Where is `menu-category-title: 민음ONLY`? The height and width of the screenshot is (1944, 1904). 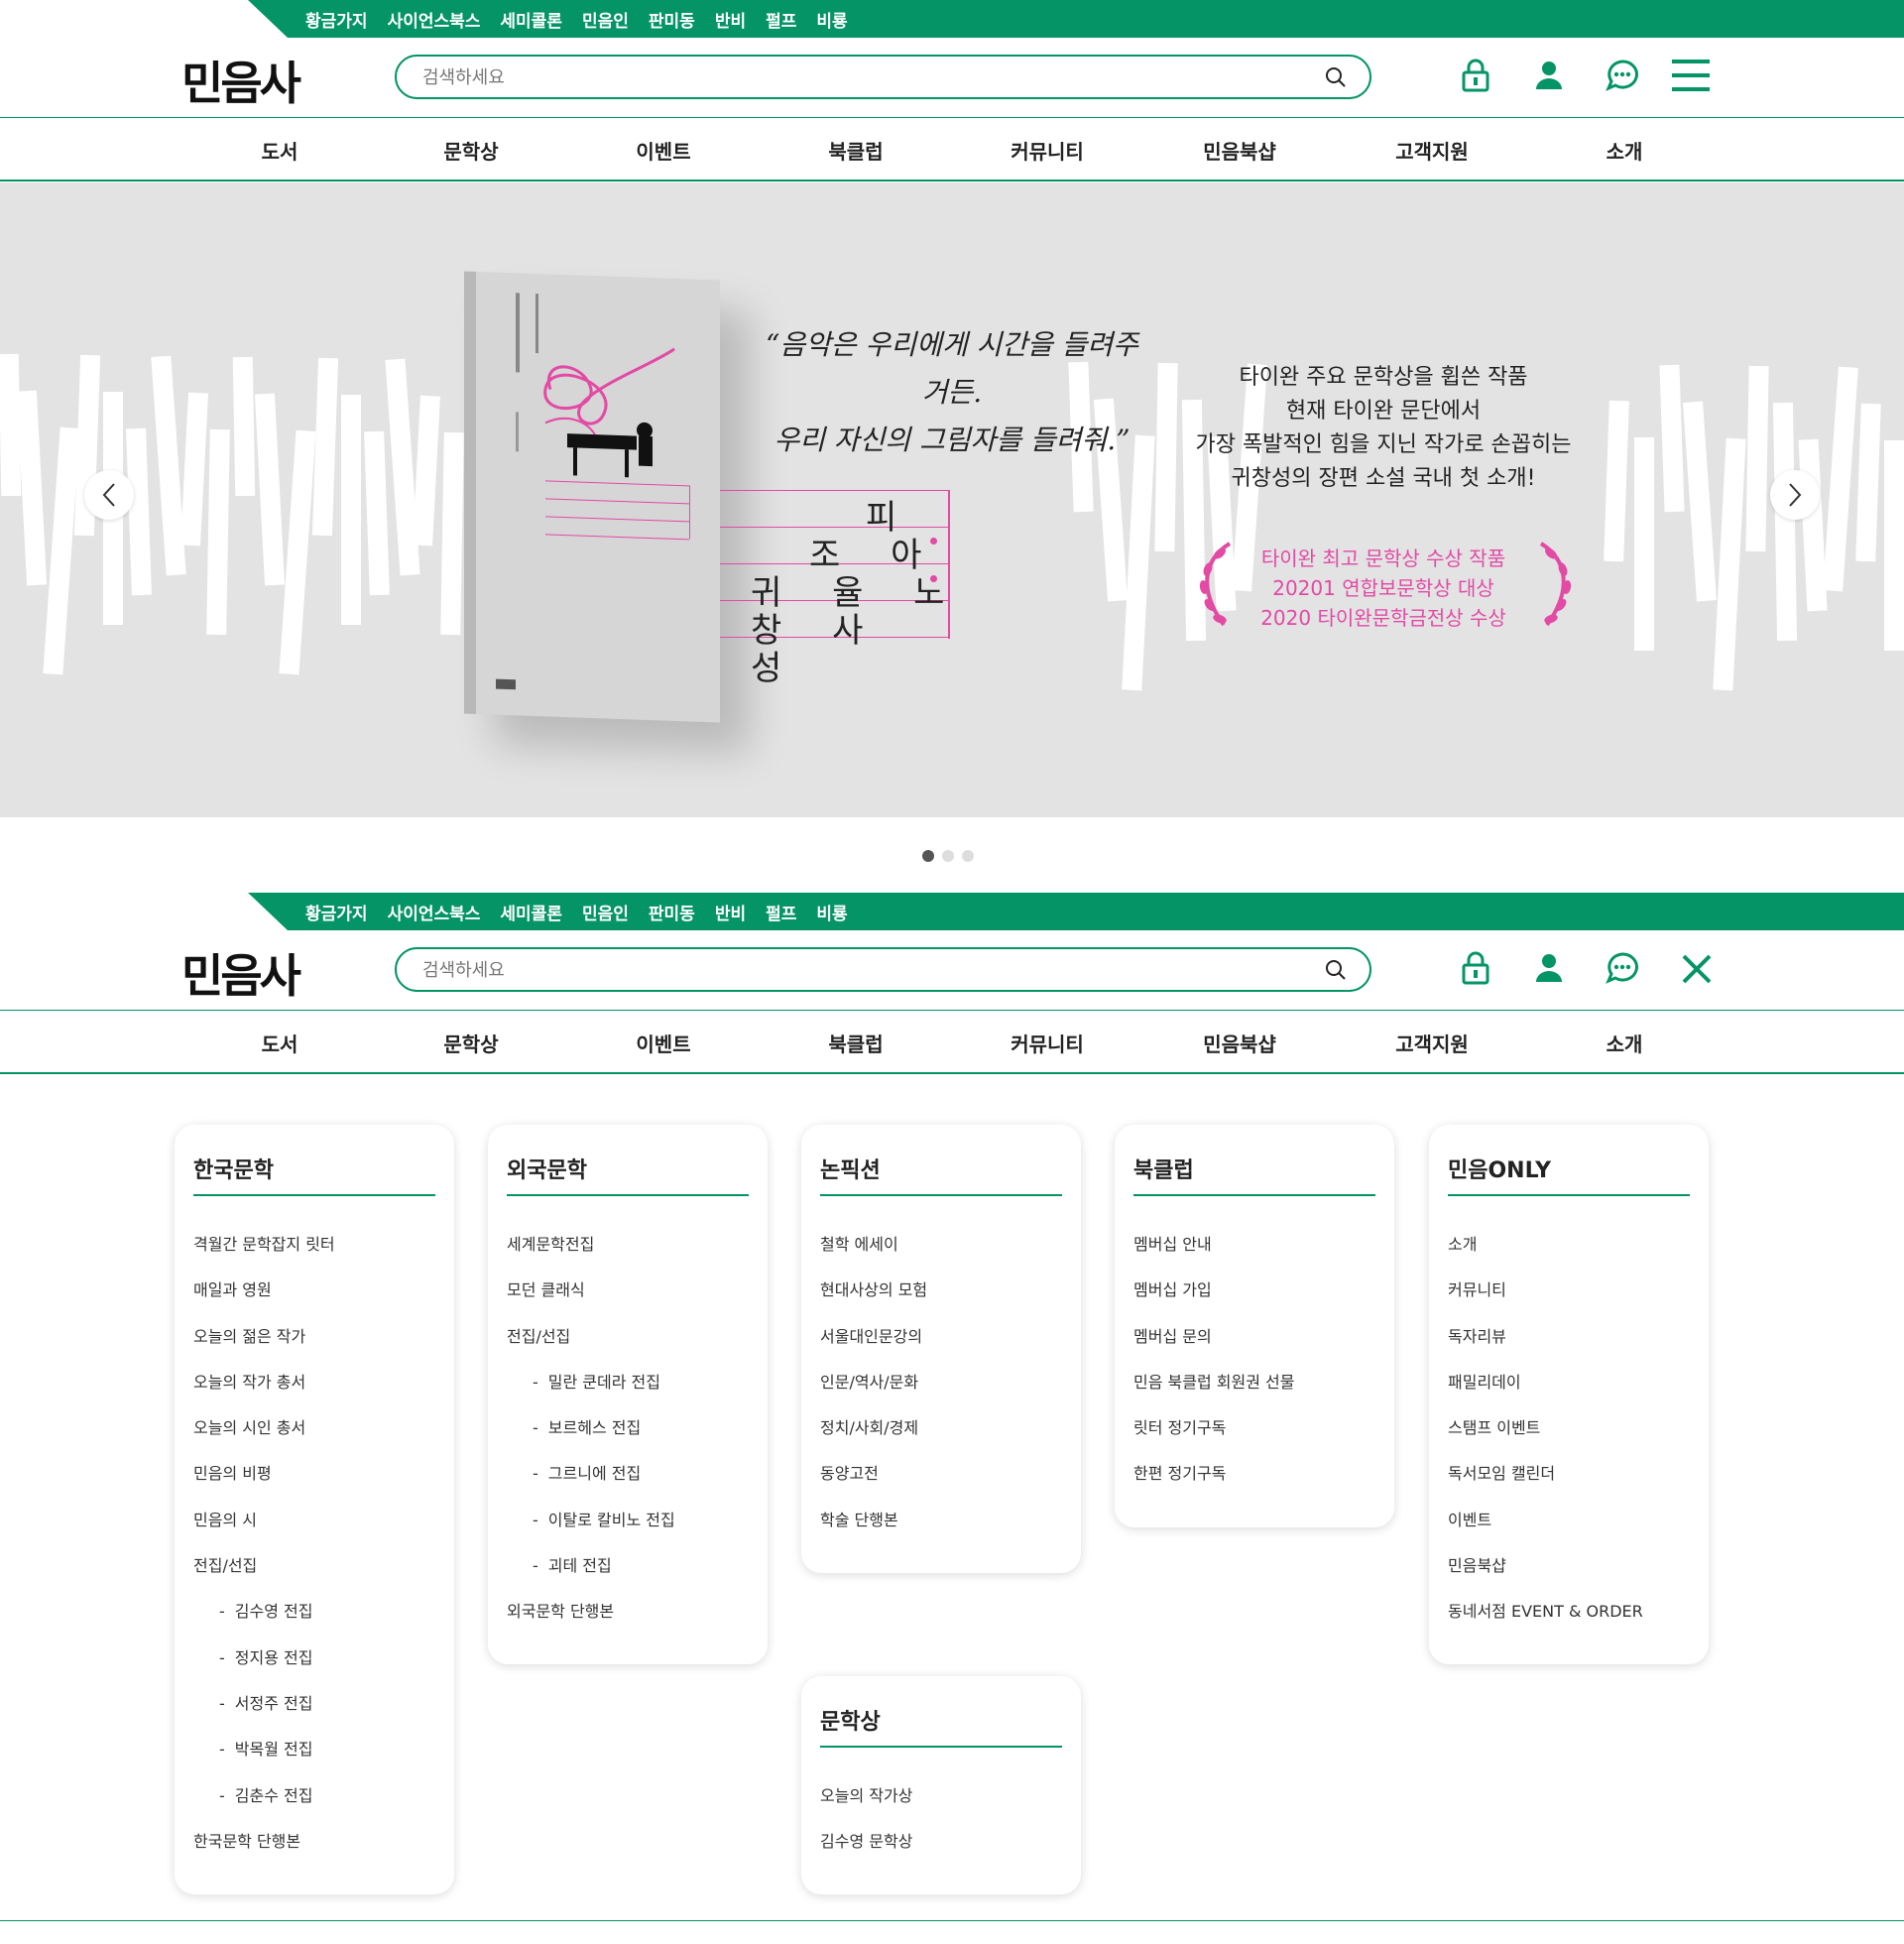
menu-category-title: 민음ONLY is located at coordinates (1499, 1168).